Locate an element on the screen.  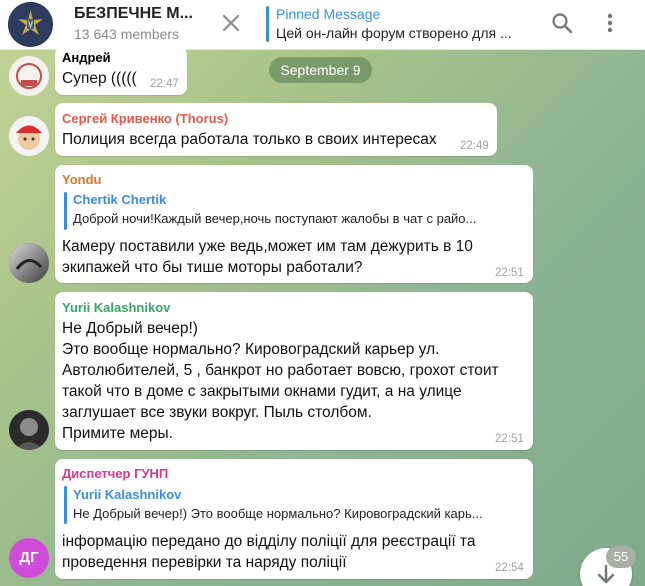
reply-sender: Yurii Kalashnikov is located at coordinates (127, 494).